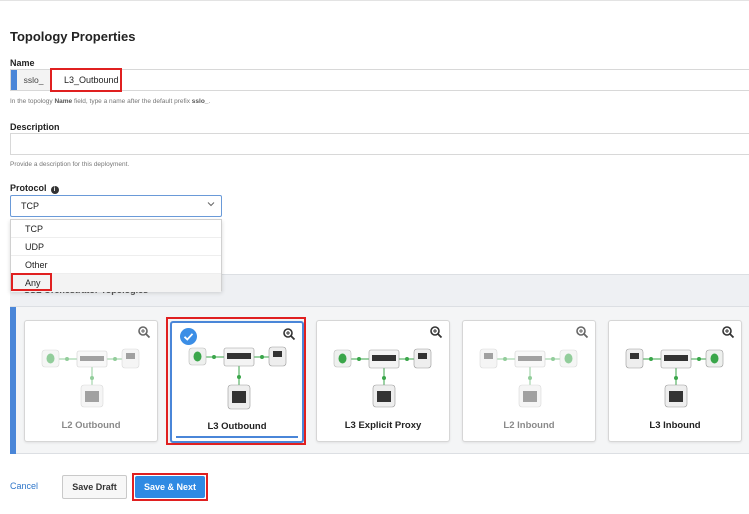 This screenshot has height=514, width=749. I want to click on required-indicator, so click(13, 380).